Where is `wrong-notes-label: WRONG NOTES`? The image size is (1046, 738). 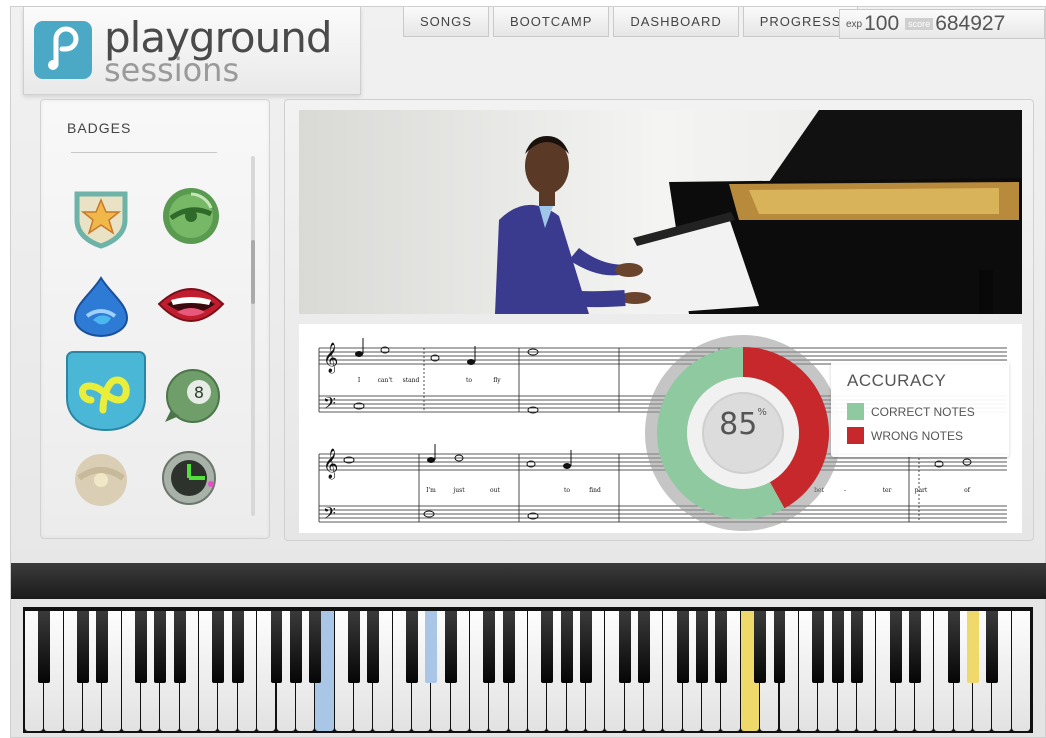 wrong-notes-label: WRONG NOTES is located at coordinates (917, 435).